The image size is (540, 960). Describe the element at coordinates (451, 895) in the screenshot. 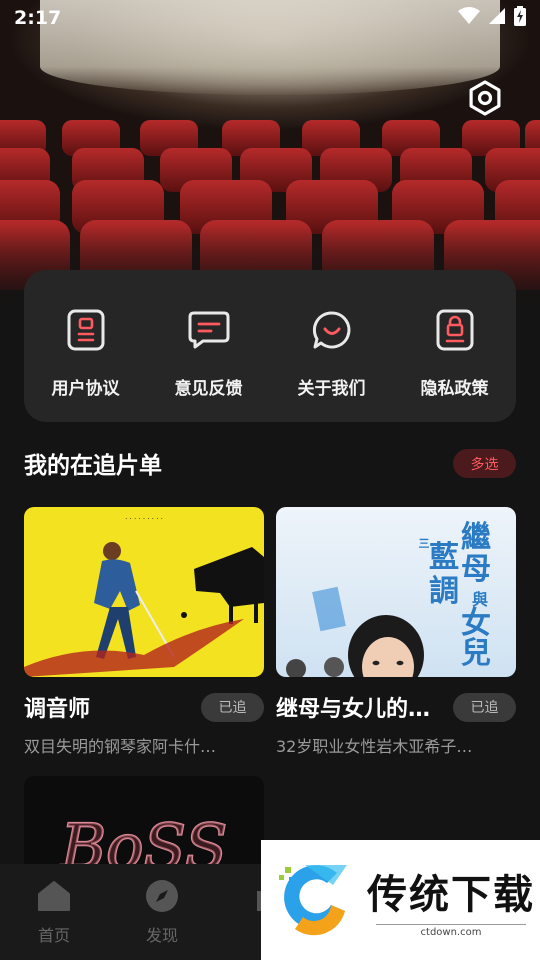

I see `watermark-title: 传统下载` at that location.